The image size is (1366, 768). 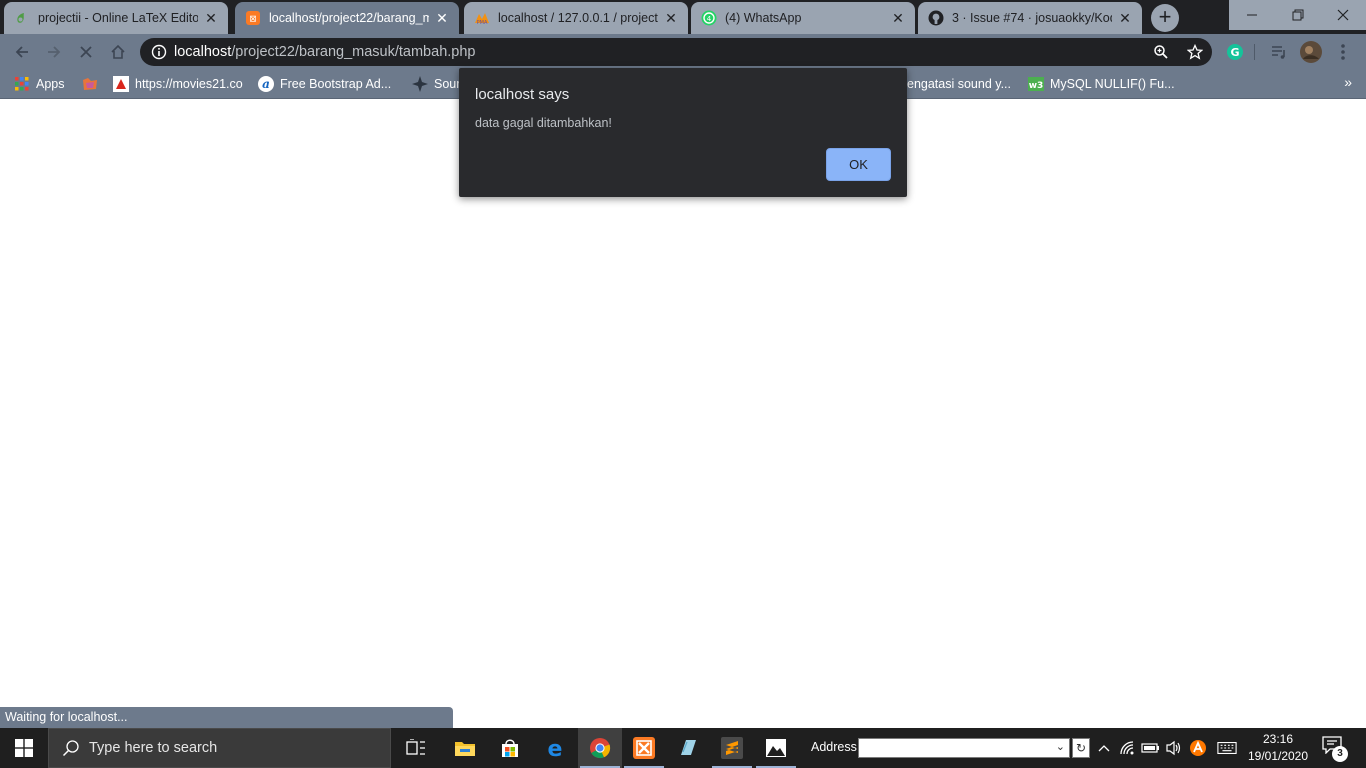 What do you see at coordinates (1227, 748) in the screenshot?
I see `keyboard-icon` at bounding box center [1227, 748].